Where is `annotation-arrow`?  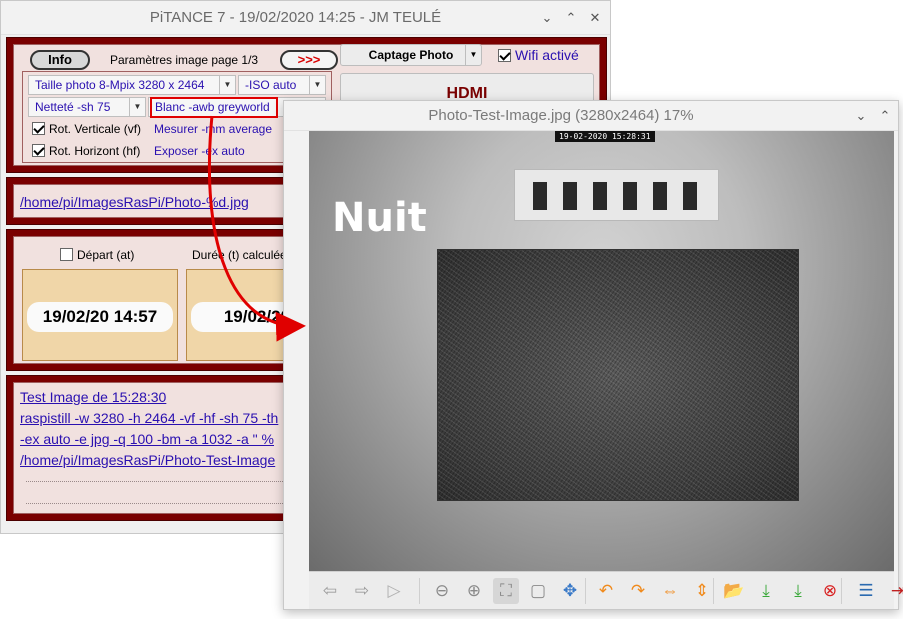
annotation-arrow is located at coordinates (257, 228).